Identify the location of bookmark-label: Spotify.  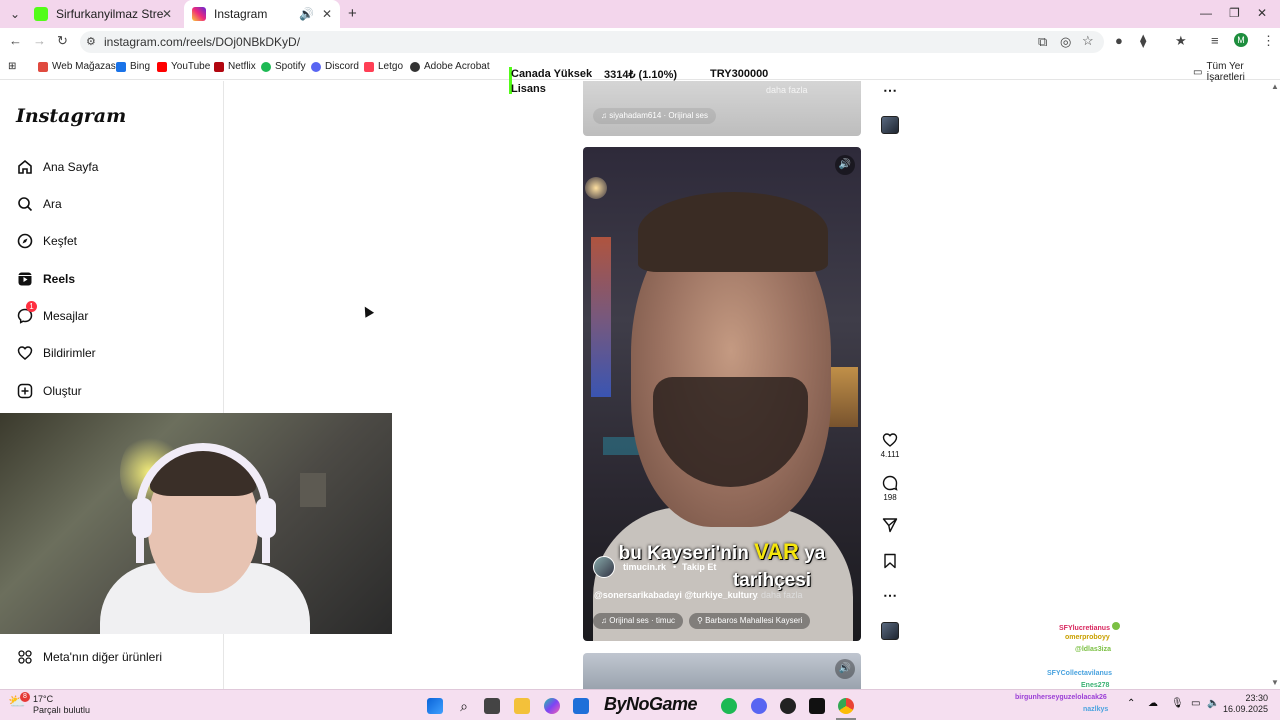
(290, 66).